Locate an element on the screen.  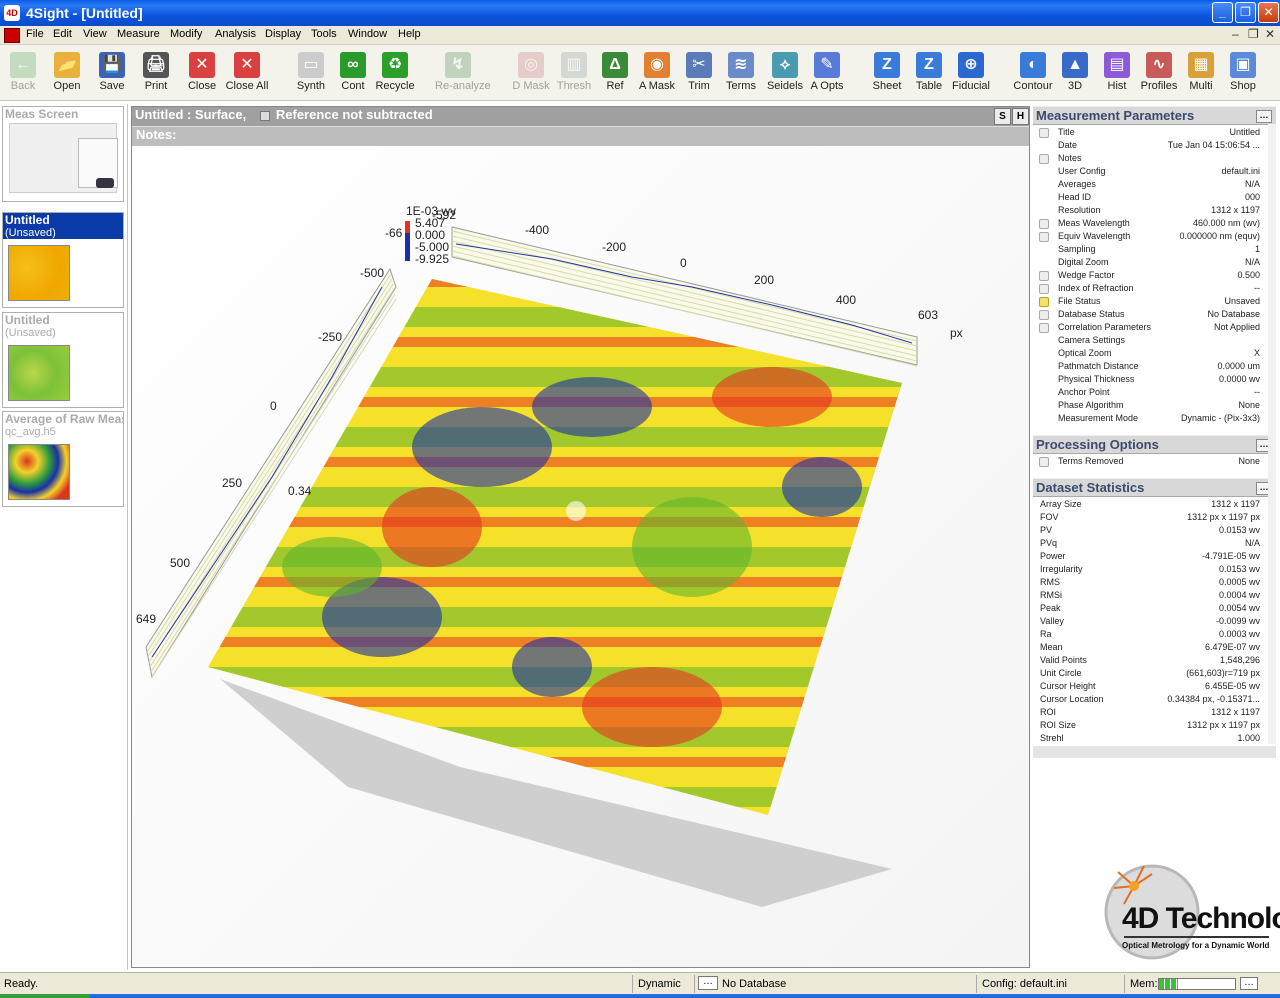
toolbar-fiducial-button: ⊕ Fiducial is located at coordinates (971, 73).